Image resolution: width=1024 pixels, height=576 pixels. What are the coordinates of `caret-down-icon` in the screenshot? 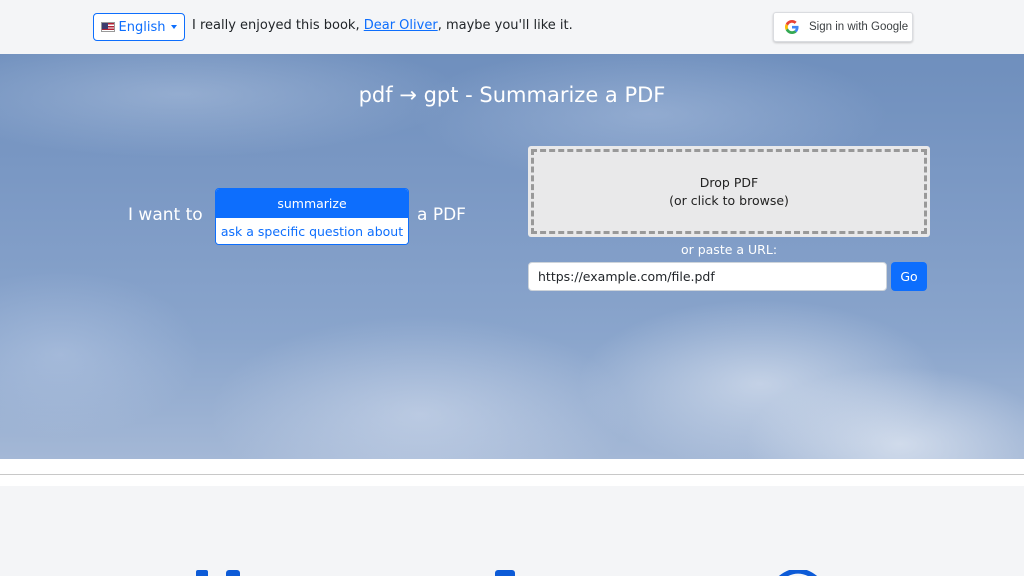 It's located at (174, 27).